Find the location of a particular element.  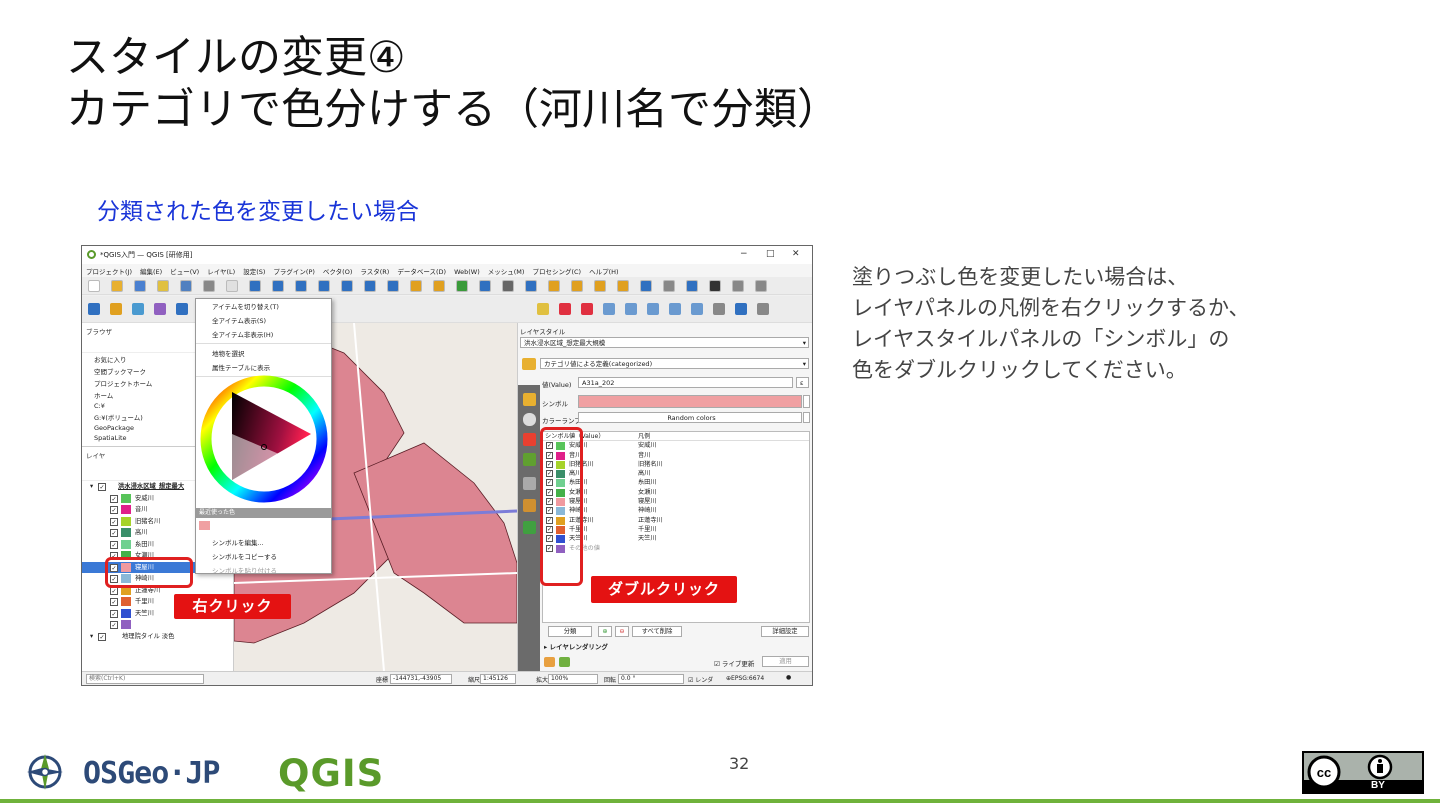

context-menu-item: 全アイテム表示(S) is located at coordinates (263, 320).